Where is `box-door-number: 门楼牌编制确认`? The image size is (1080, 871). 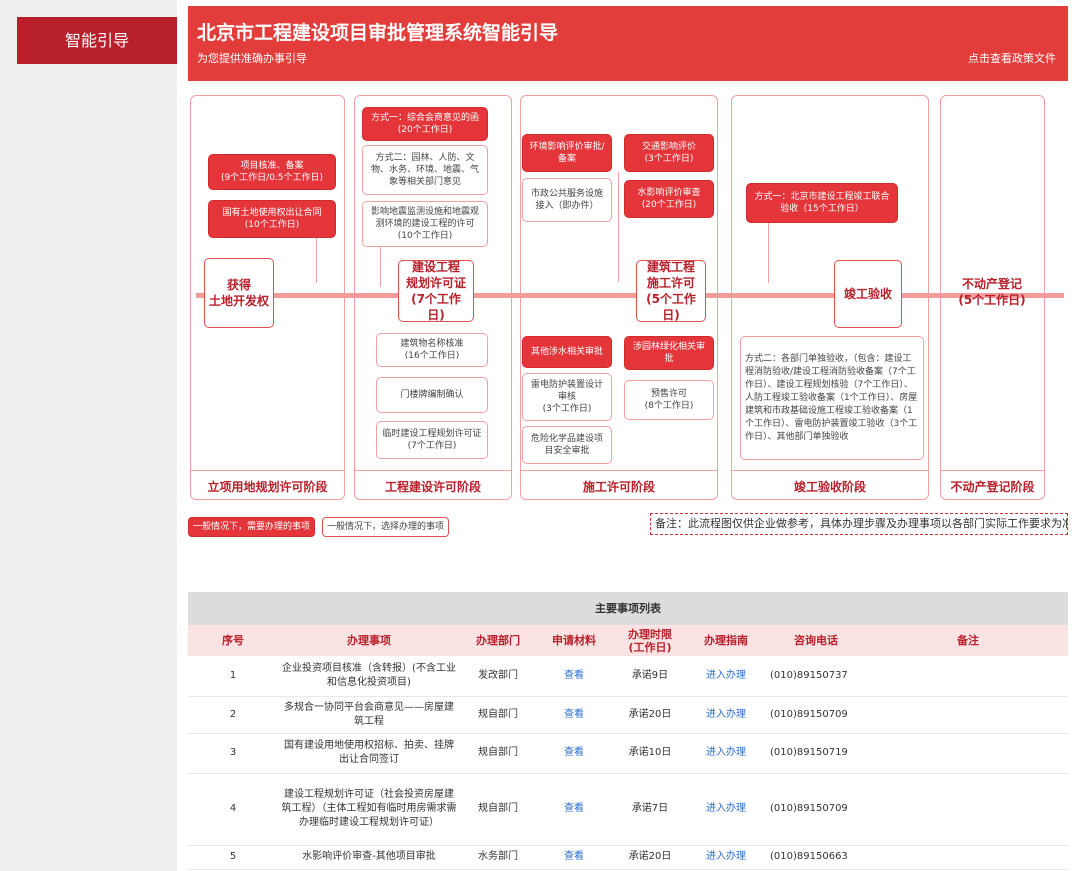 box-door-number: 门楼牌编制确认 is located at coordinates (432, 395).